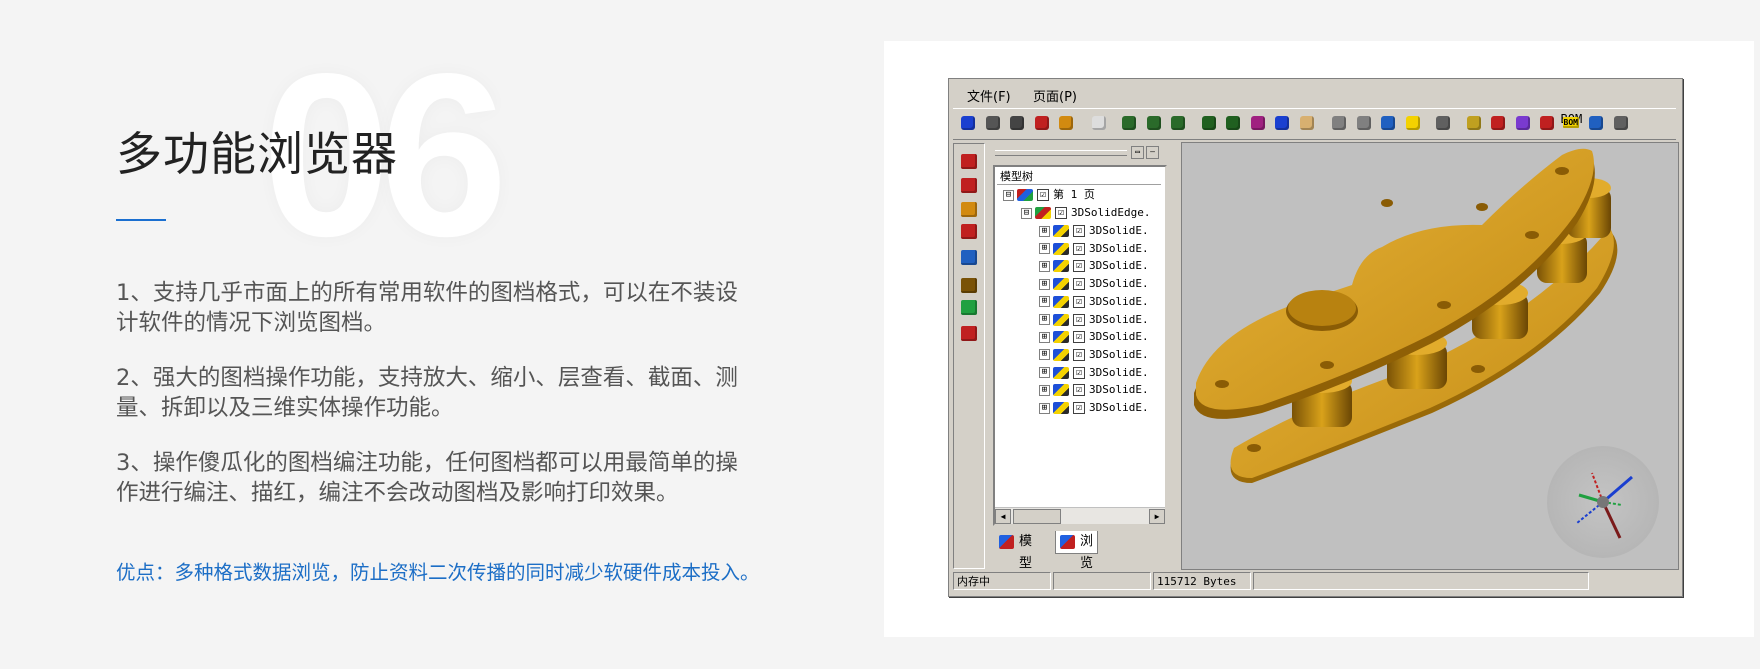 Image resolution: width=1760 pixels, height=669 pixels. I want to click on print-icon, so click(1017, 123).